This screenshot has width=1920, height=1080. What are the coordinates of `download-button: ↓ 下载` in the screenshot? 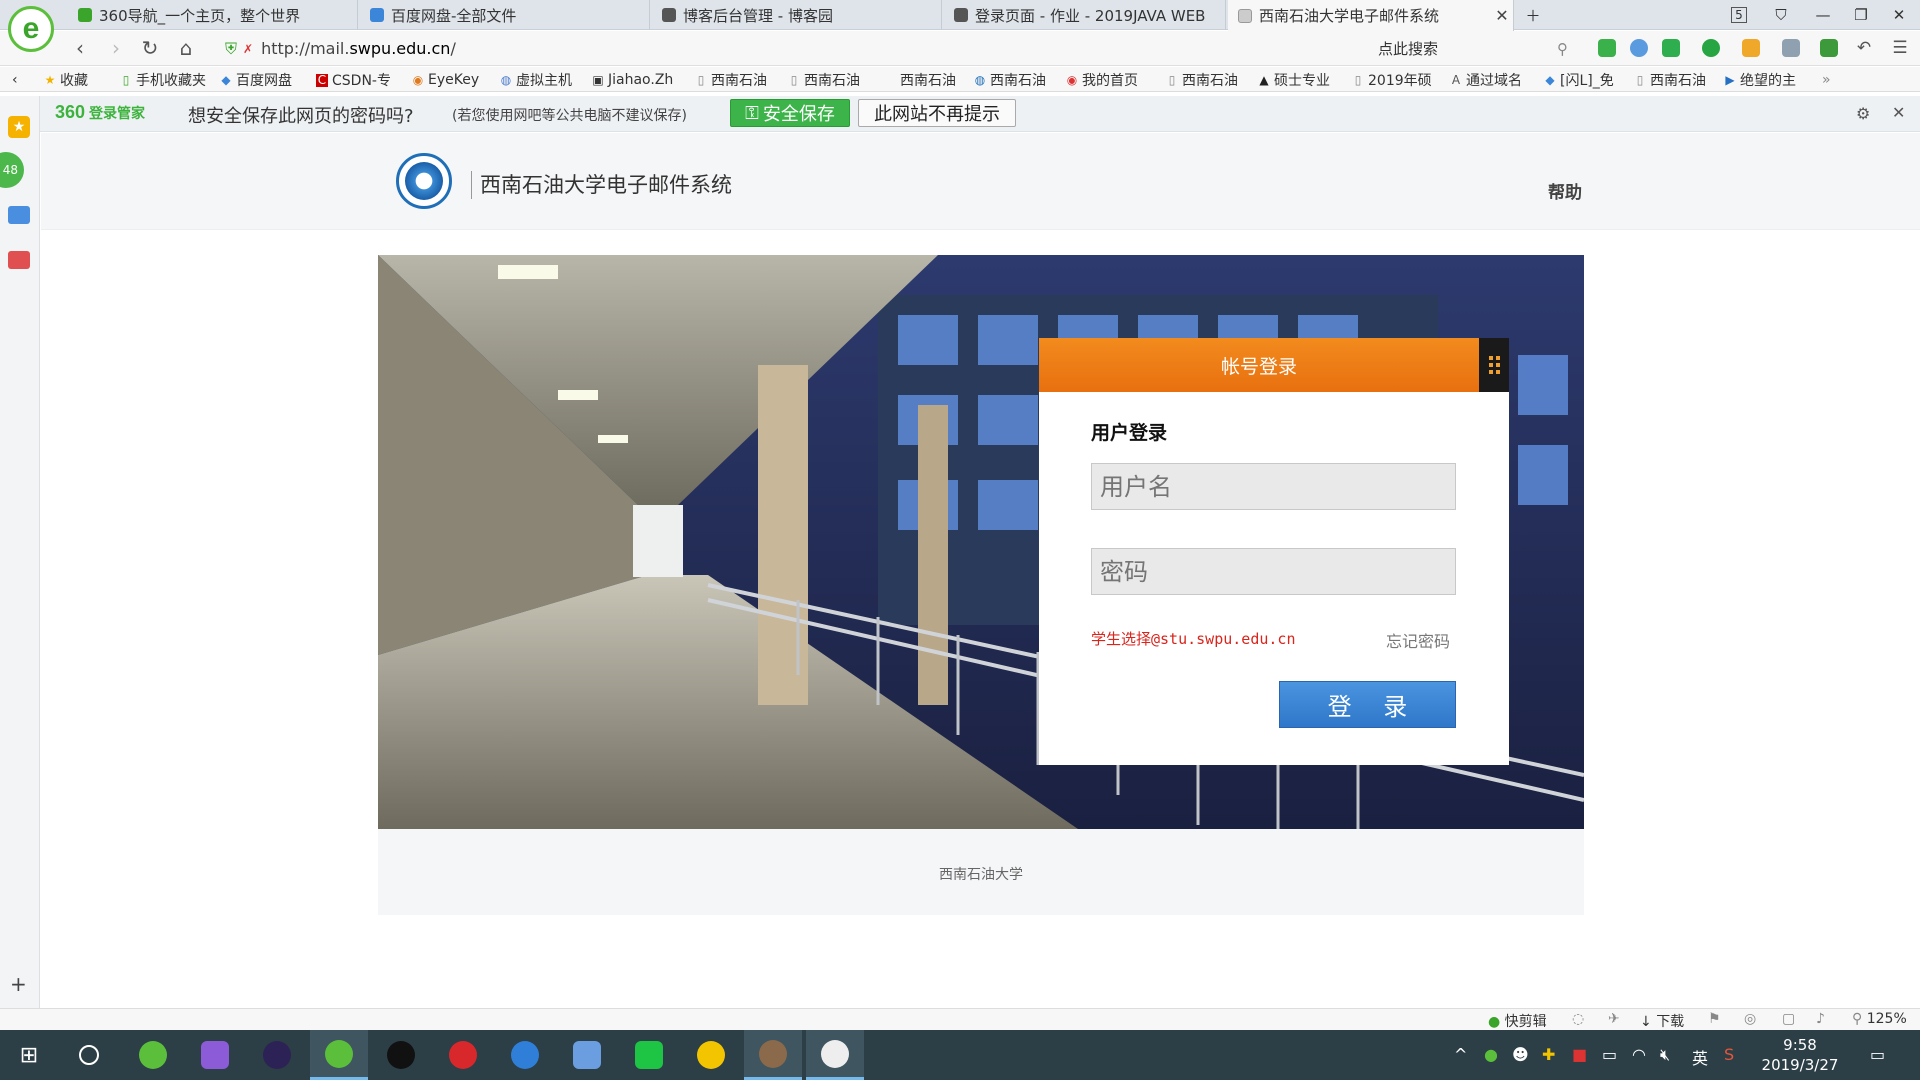 It's located at (1662, 1021).